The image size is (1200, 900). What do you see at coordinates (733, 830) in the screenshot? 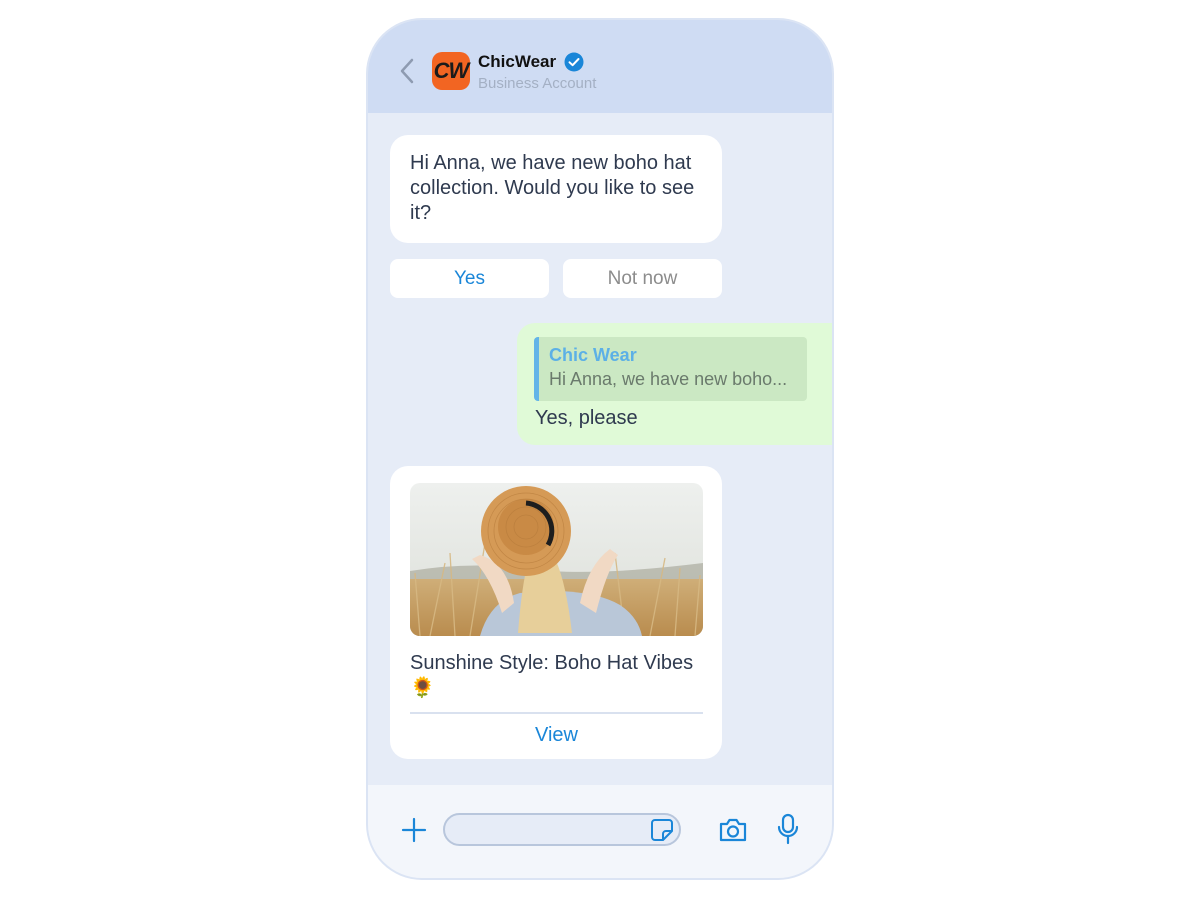
I see `camera-icon` at bounding box center [733, 830].